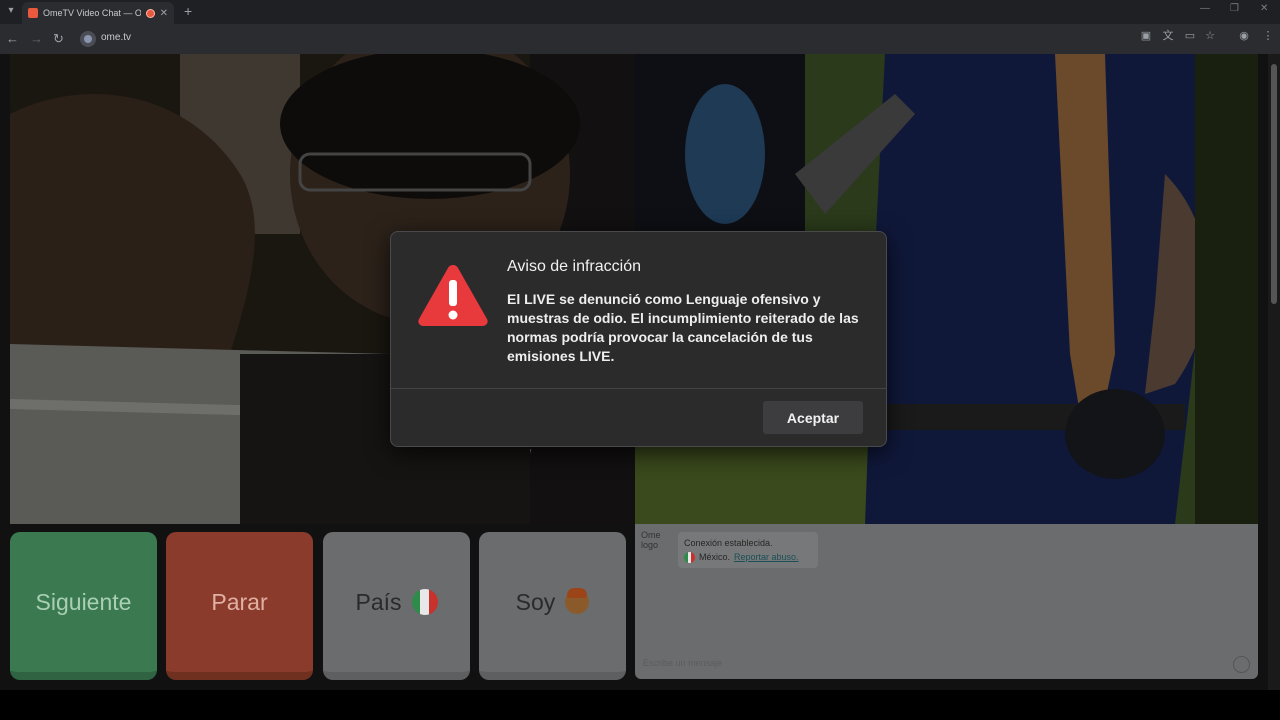 The image size is (1280, 720). What do you see at coordinates (1241, 664) in the screenshot?
I see `emoji-icon` at bounding box center [1241, 664].